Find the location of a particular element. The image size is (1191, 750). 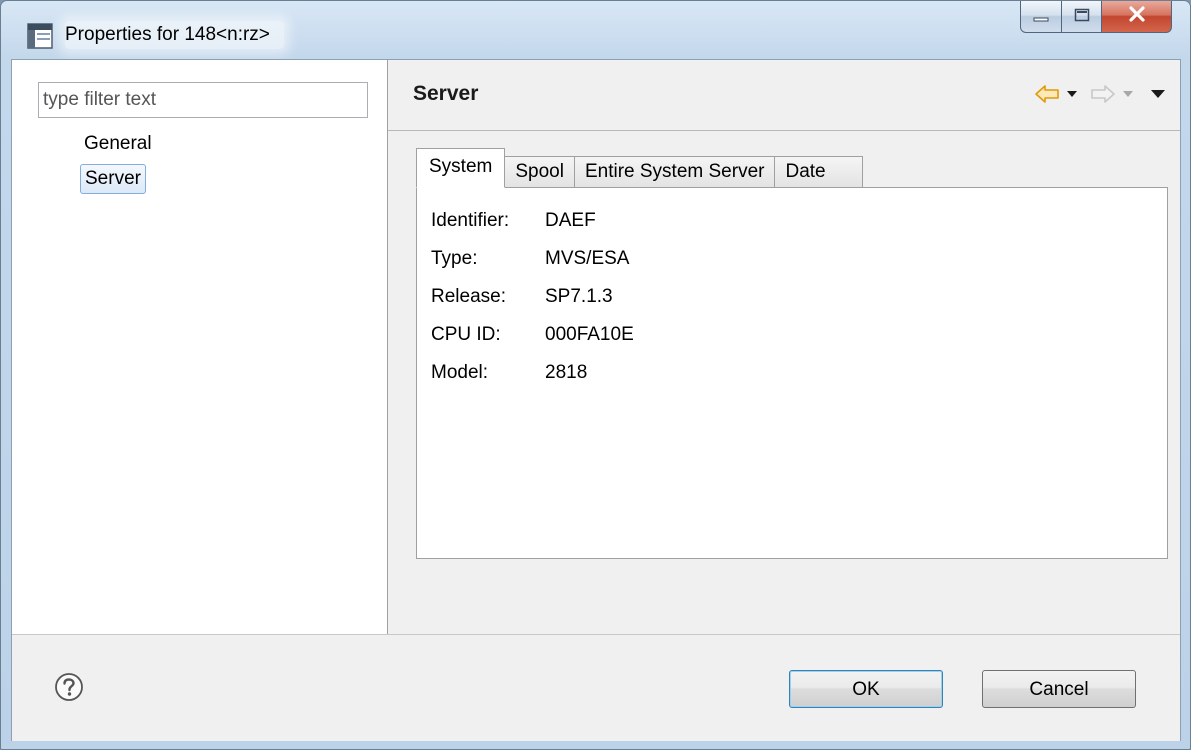

type-value: MVS/ESA is located at coordinates (587, 258).